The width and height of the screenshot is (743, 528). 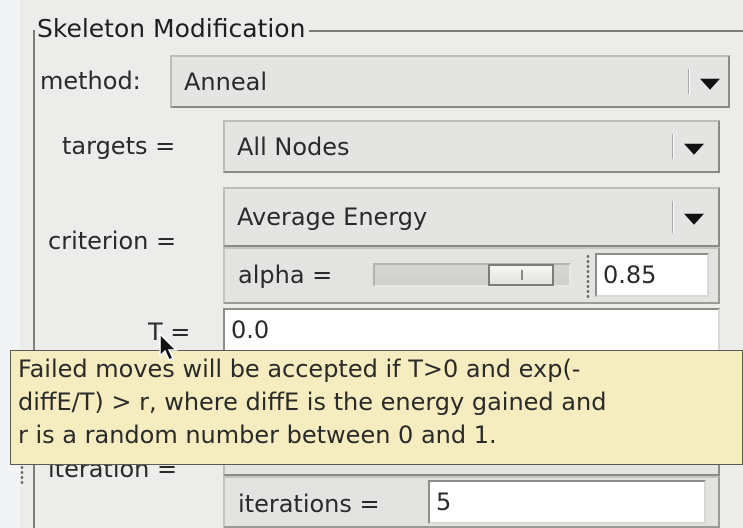 What do you see at coordinates (309, 504) in the screenshot?
I see `iterations-label: iterations =` at bounding box center [309, 504].